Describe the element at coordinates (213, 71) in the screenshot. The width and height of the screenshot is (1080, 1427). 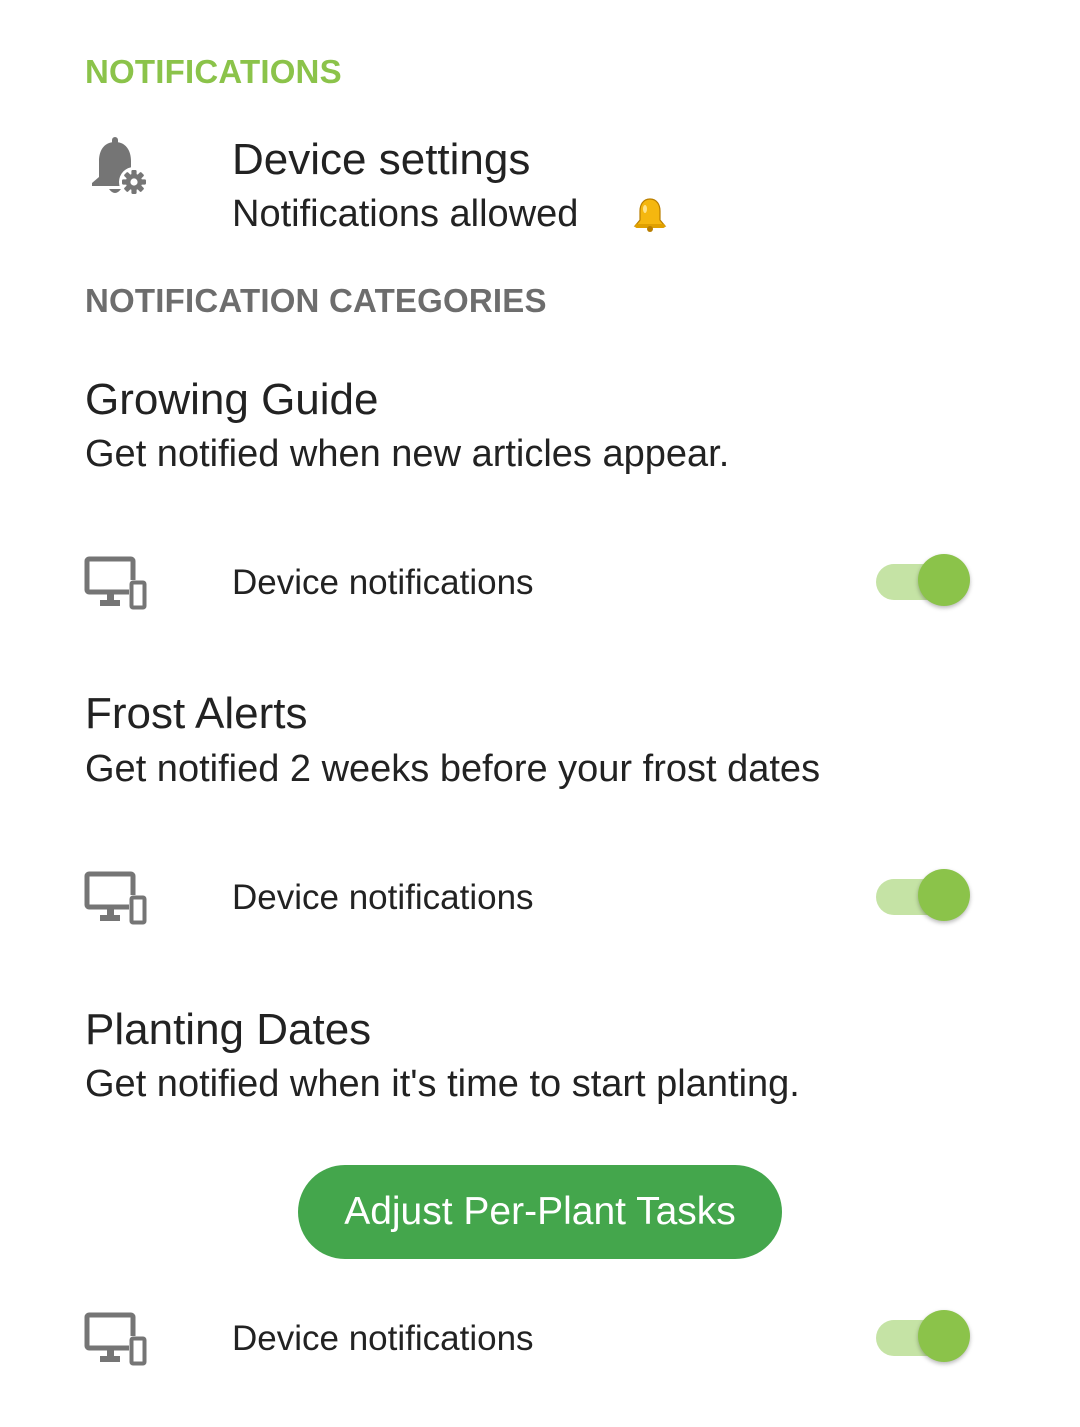
I see `notifications-section-header: NOTIFICATIONS` at that location.